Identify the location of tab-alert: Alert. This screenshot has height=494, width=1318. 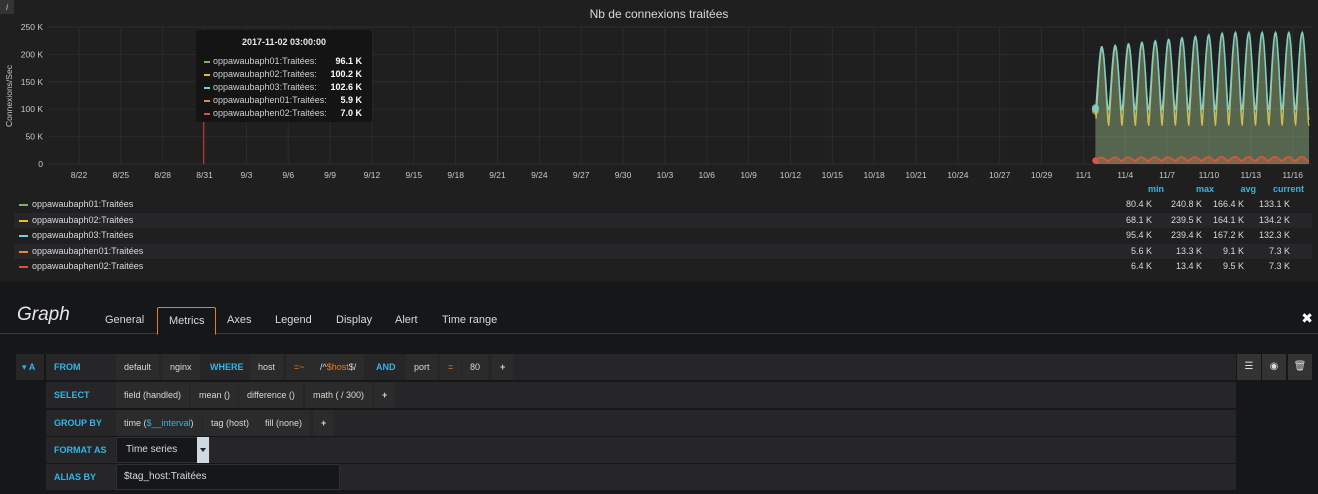
(406, 320).